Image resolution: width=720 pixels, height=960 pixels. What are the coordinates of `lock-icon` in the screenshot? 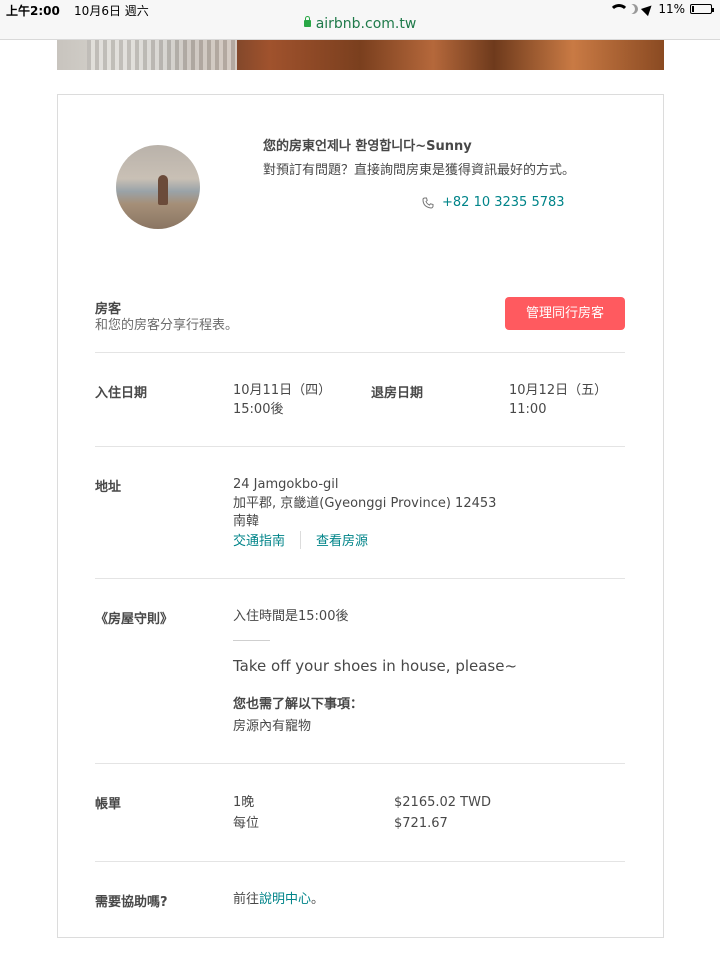 It's located at (307, 21).